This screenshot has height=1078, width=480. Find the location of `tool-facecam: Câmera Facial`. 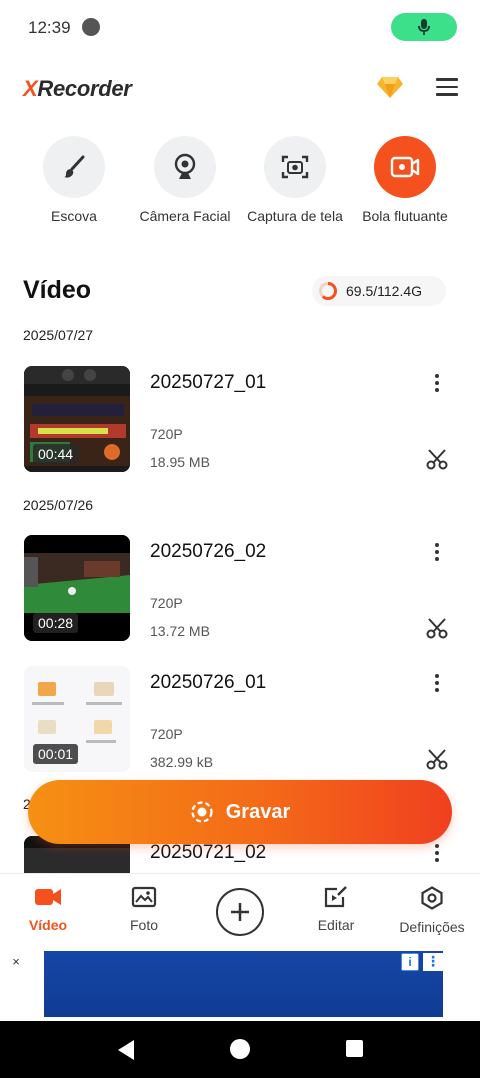

tool-facecam: Câmera Facial is located at coordinates (185, 180).